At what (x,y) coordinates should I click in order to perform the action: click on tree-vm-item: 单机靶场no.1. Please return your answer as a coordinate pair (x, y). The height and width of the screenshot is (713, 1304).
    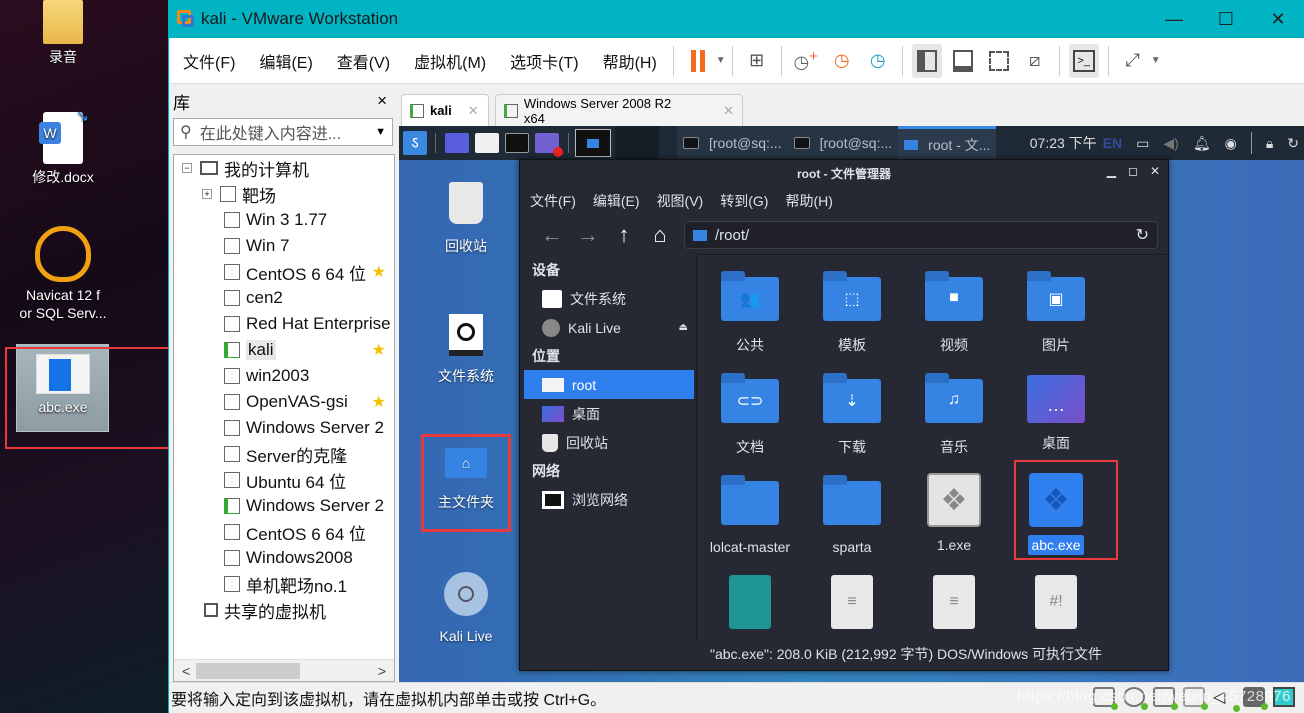
    Looking at the image, I should click on (284, 584).